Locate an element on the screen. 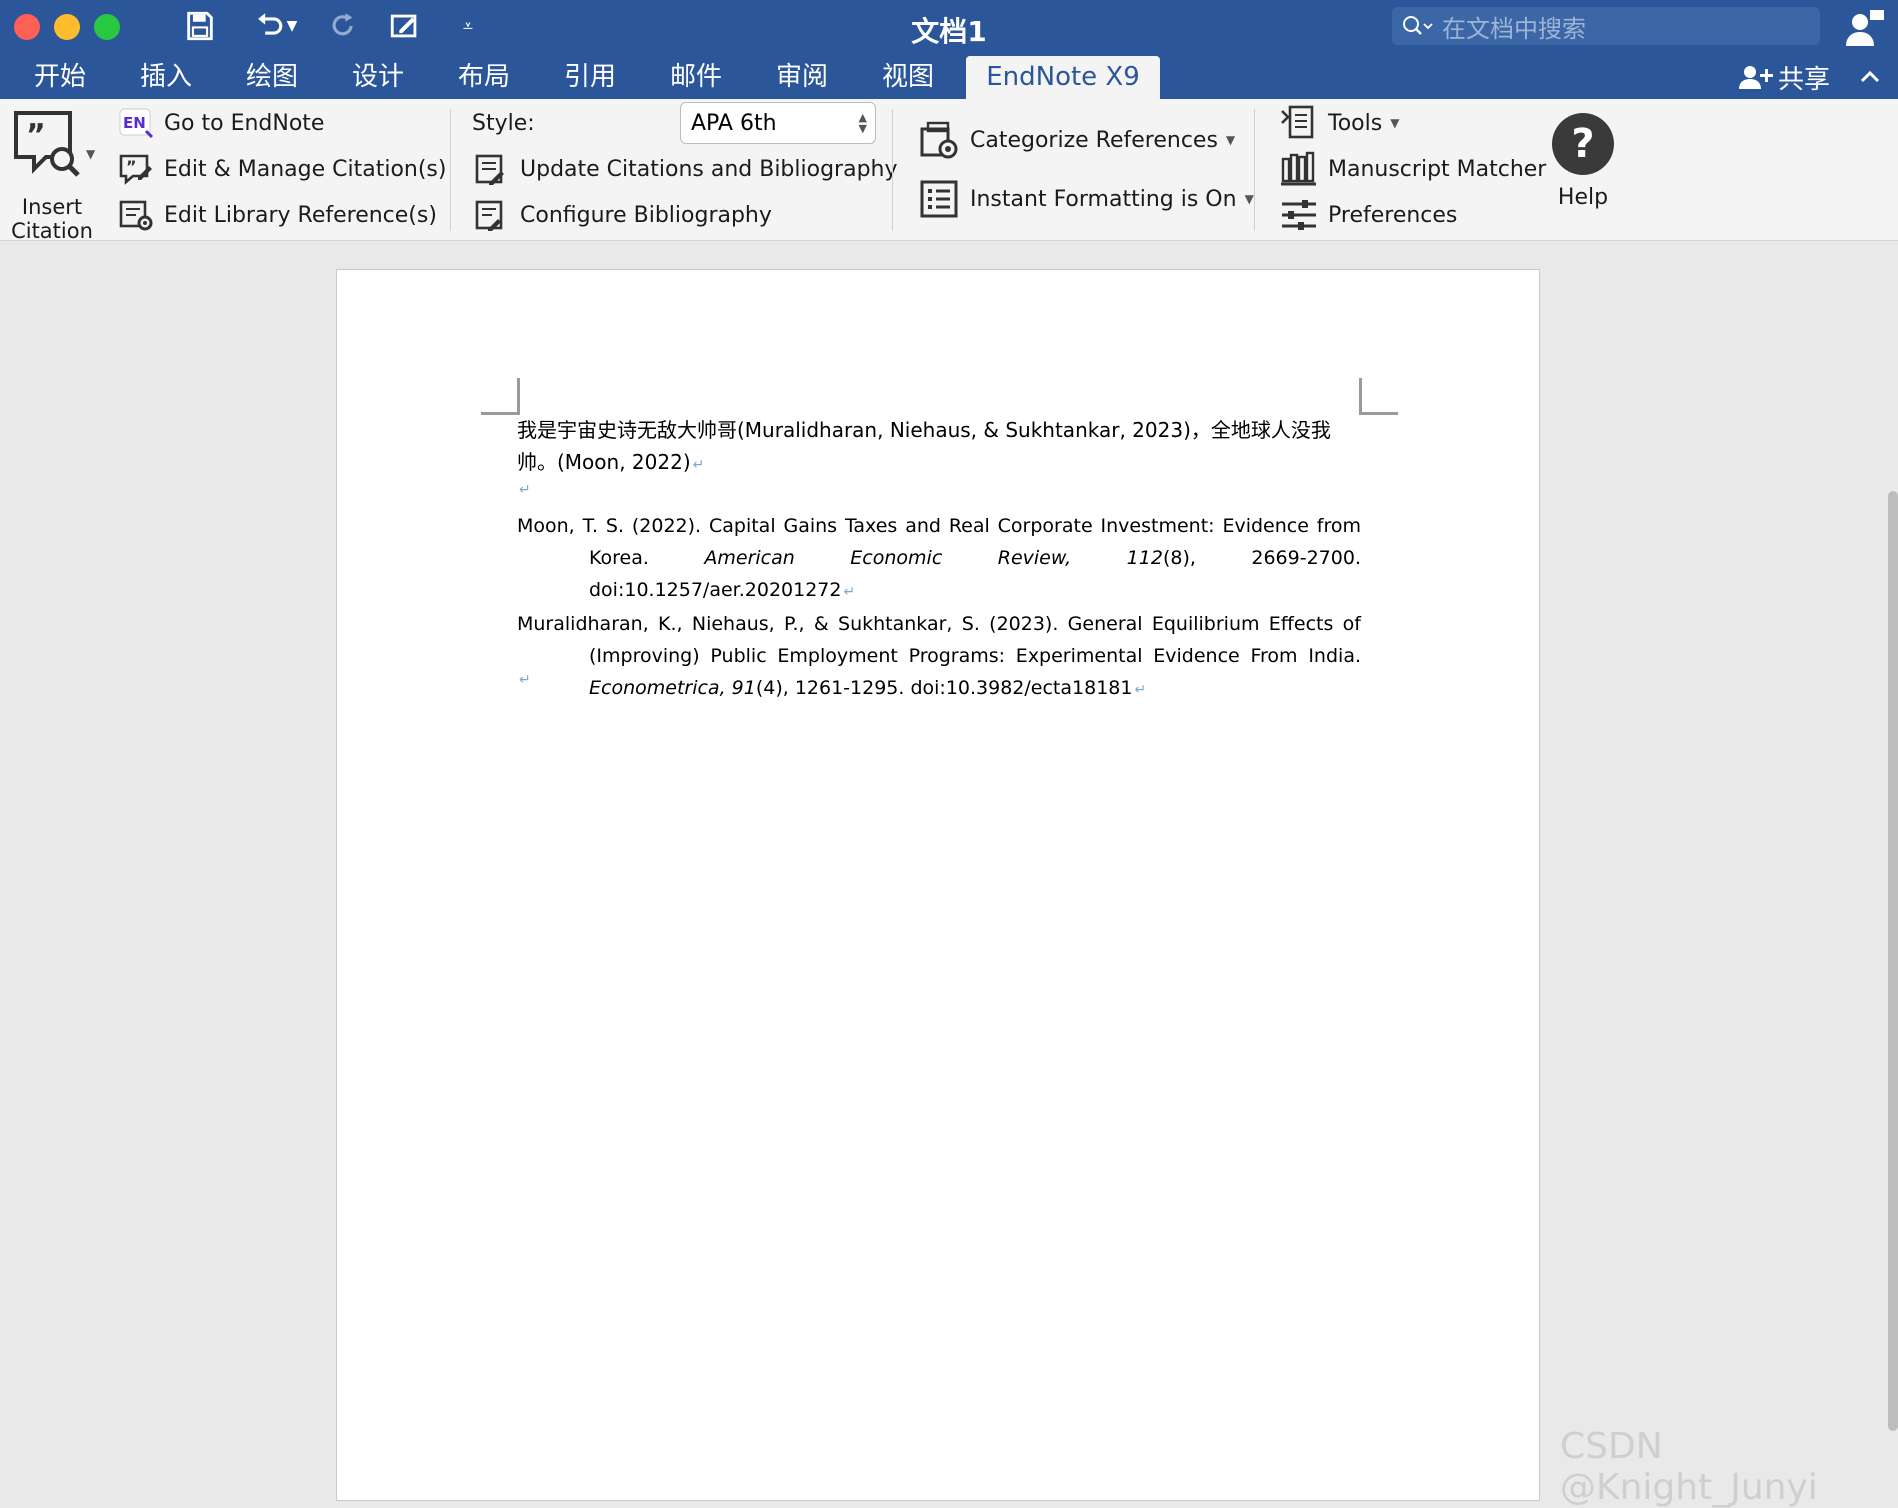 Image resolution: width=1898 pixels, height=1508 pixels. preferences-button: Preferences is located at coordinates (1368, 215).